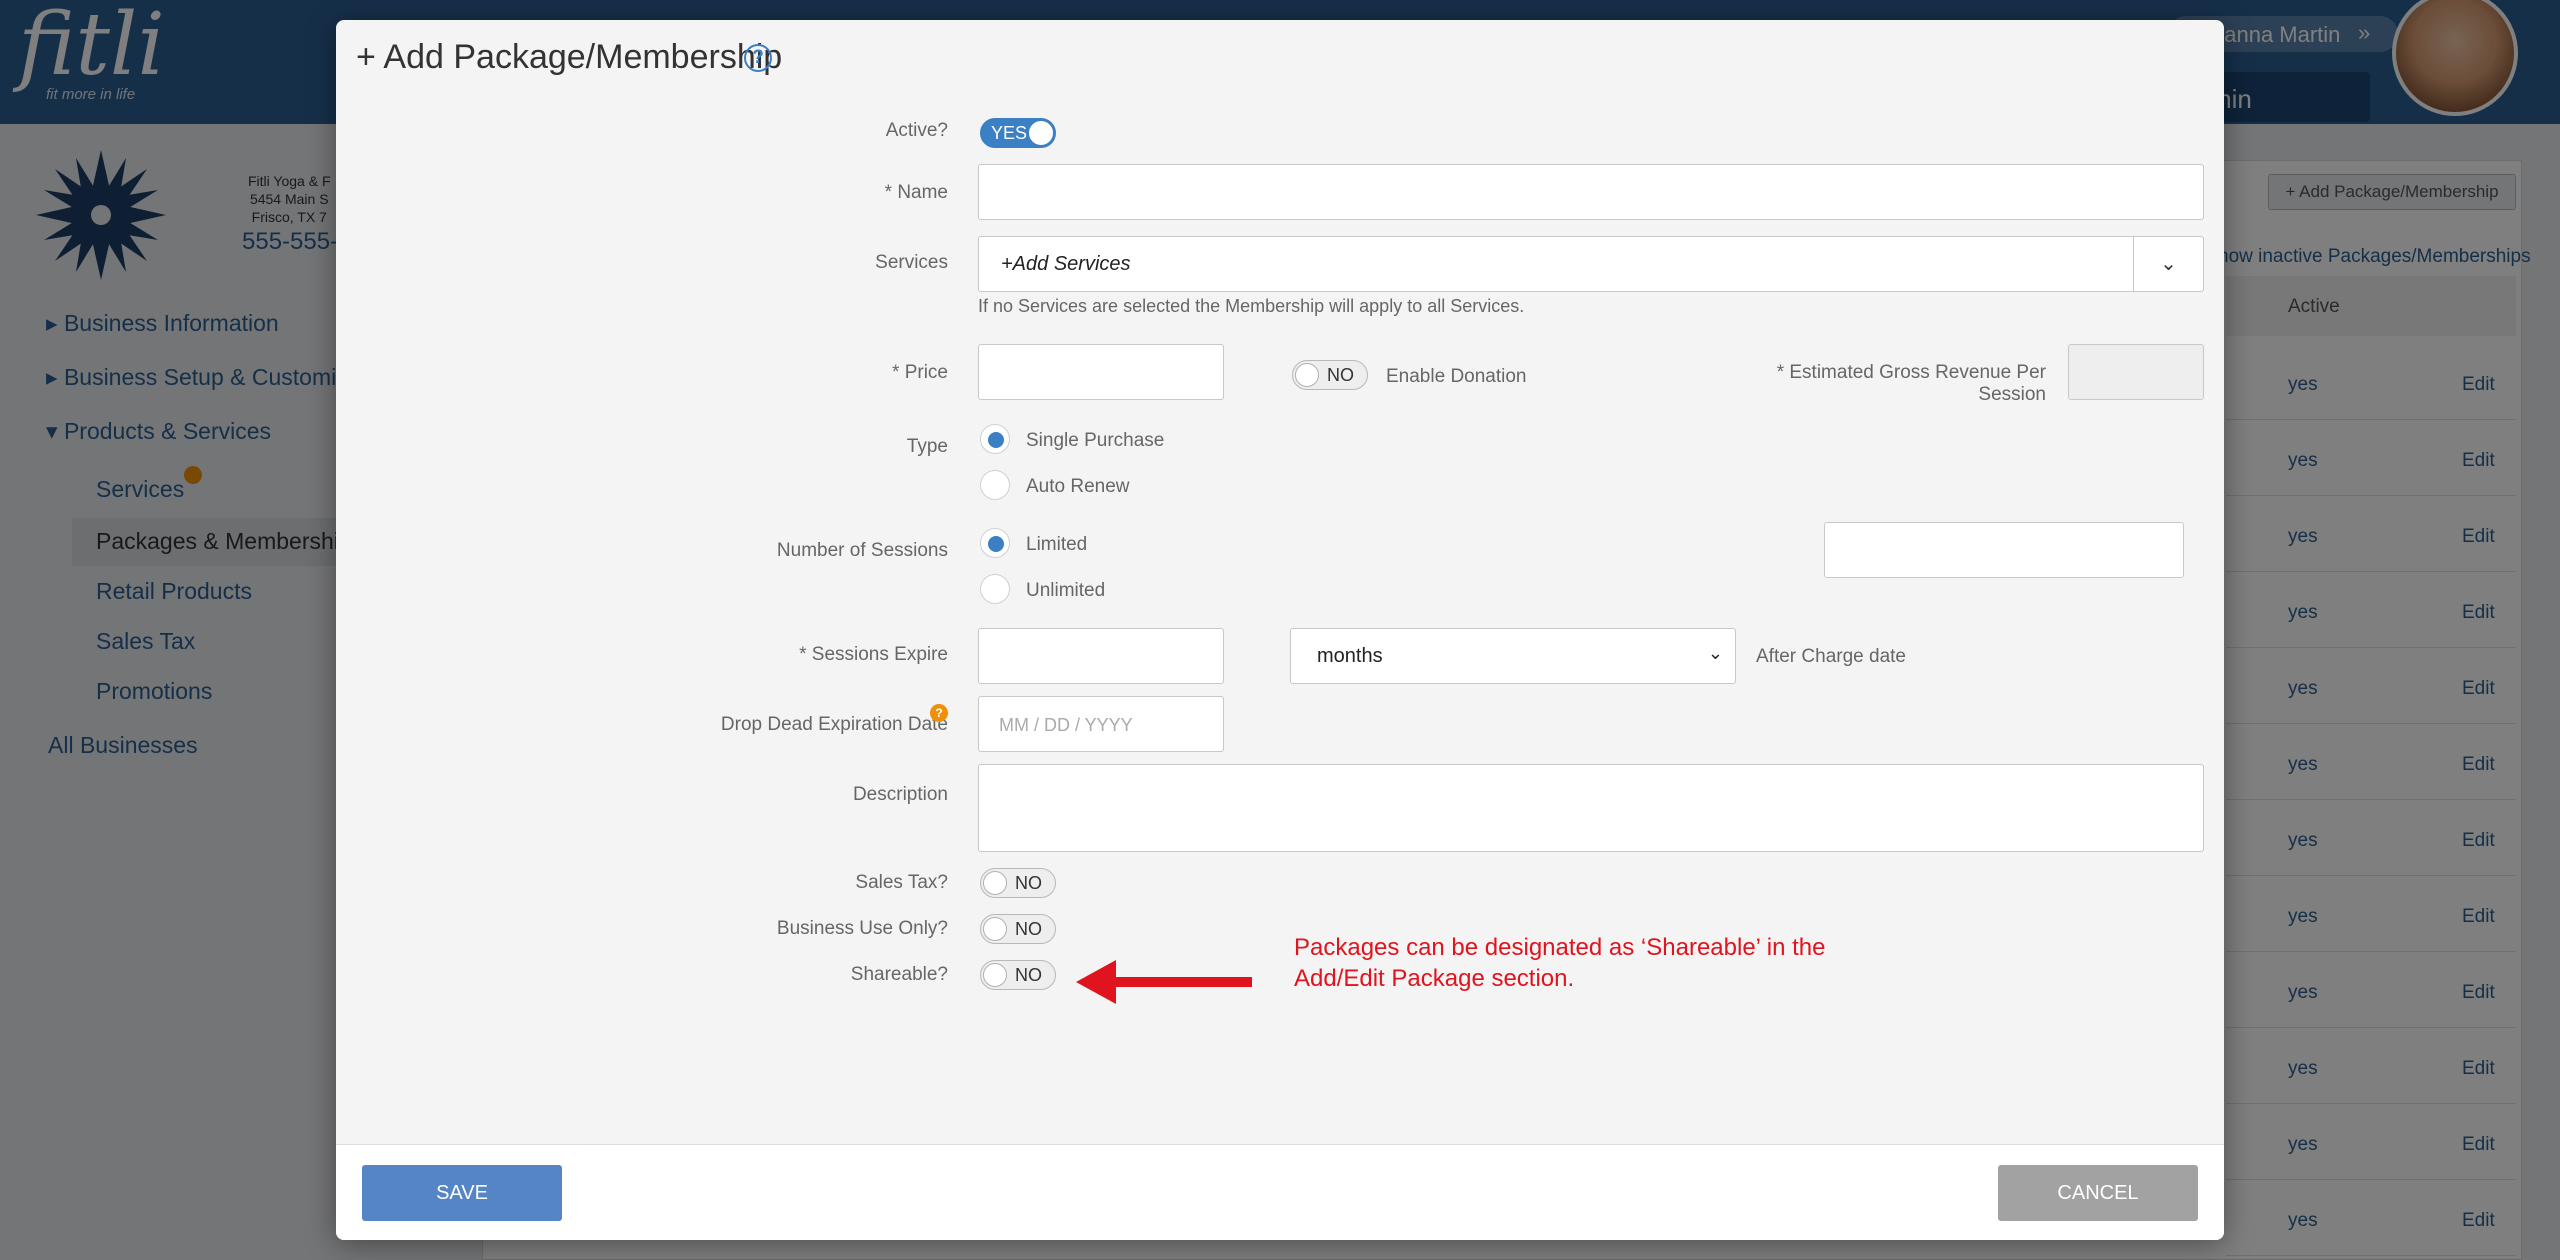 This screenshot has height=1260, width=2560. Describe the element at coordinates (1456, 376) in the screenshot. I see `enable-donation-label: Enable Donation` at that location.